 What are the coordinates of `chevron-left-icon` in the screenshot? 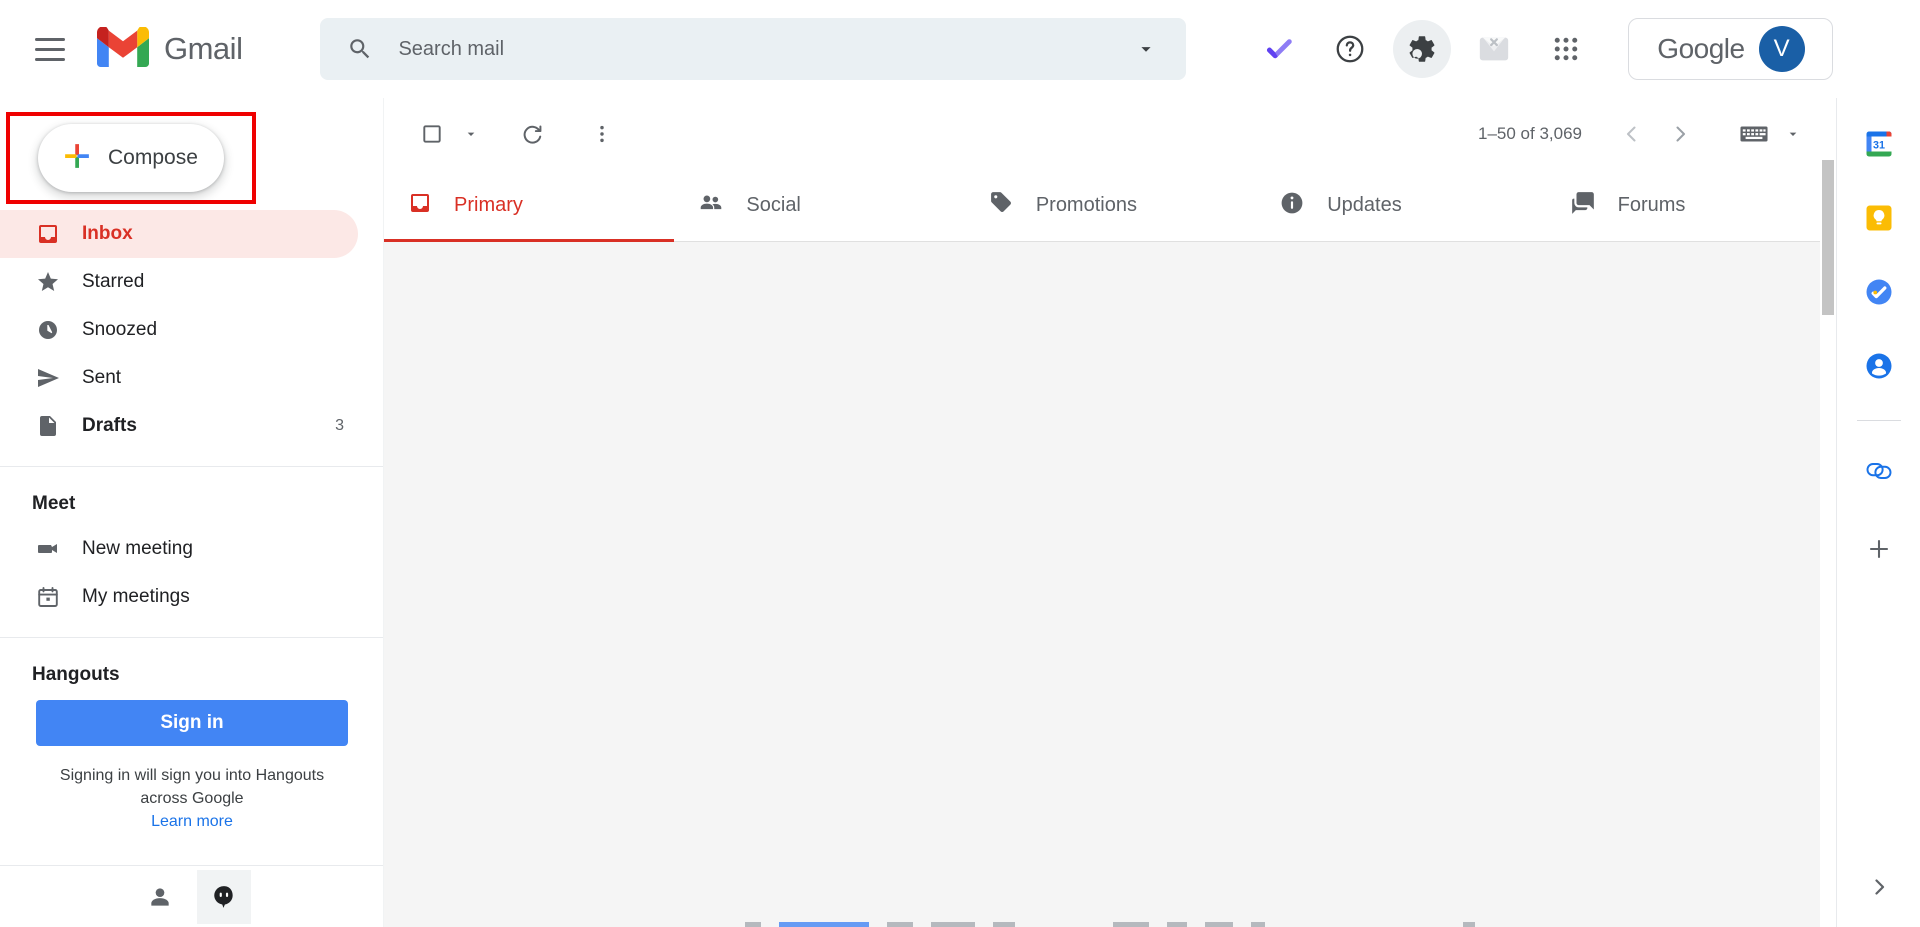 It's located at (1632, 134).